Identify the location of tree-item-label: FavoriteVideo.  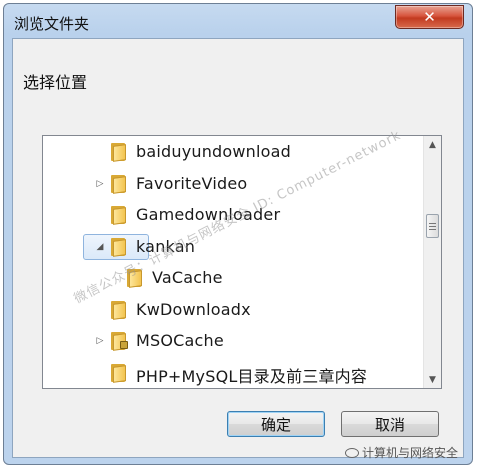
(192, 183).